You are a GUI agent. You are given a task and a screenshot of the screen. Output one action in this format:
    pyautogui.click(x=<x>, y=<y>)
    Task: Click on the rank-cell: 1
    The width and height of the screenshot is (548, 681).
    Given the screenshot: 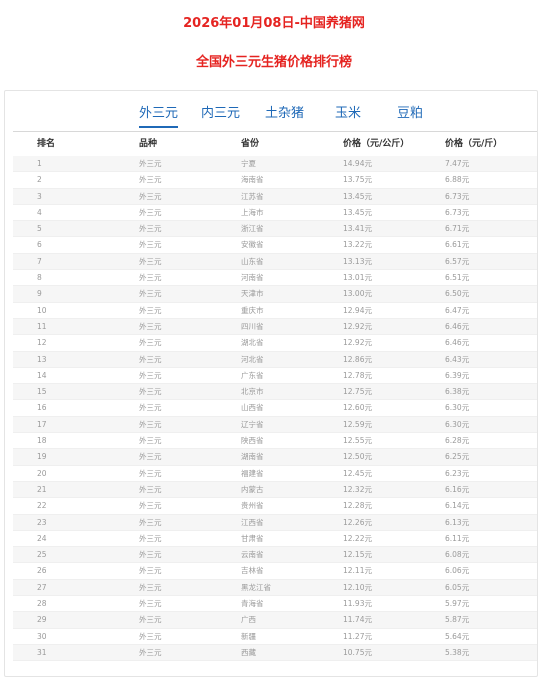 What is the action you would take?
    pyautogui.click(x=39, y=163)
    